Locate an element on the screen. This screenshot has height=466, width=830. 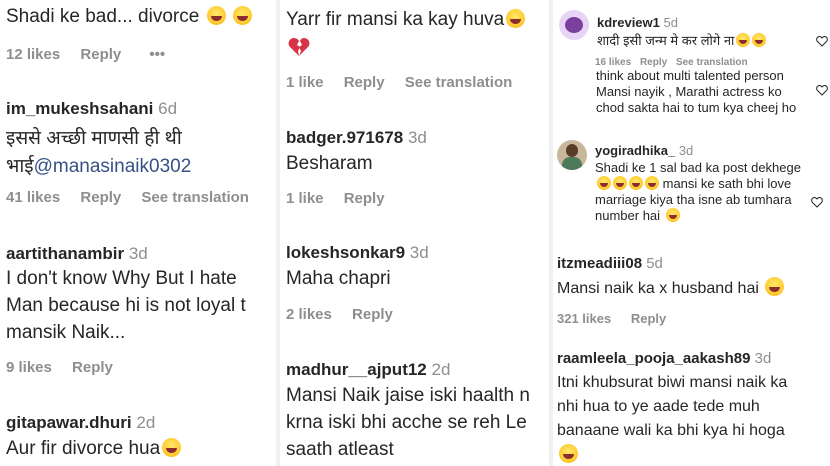
comment-meta: 2 likes Reply is located at coordinates (347, 314).